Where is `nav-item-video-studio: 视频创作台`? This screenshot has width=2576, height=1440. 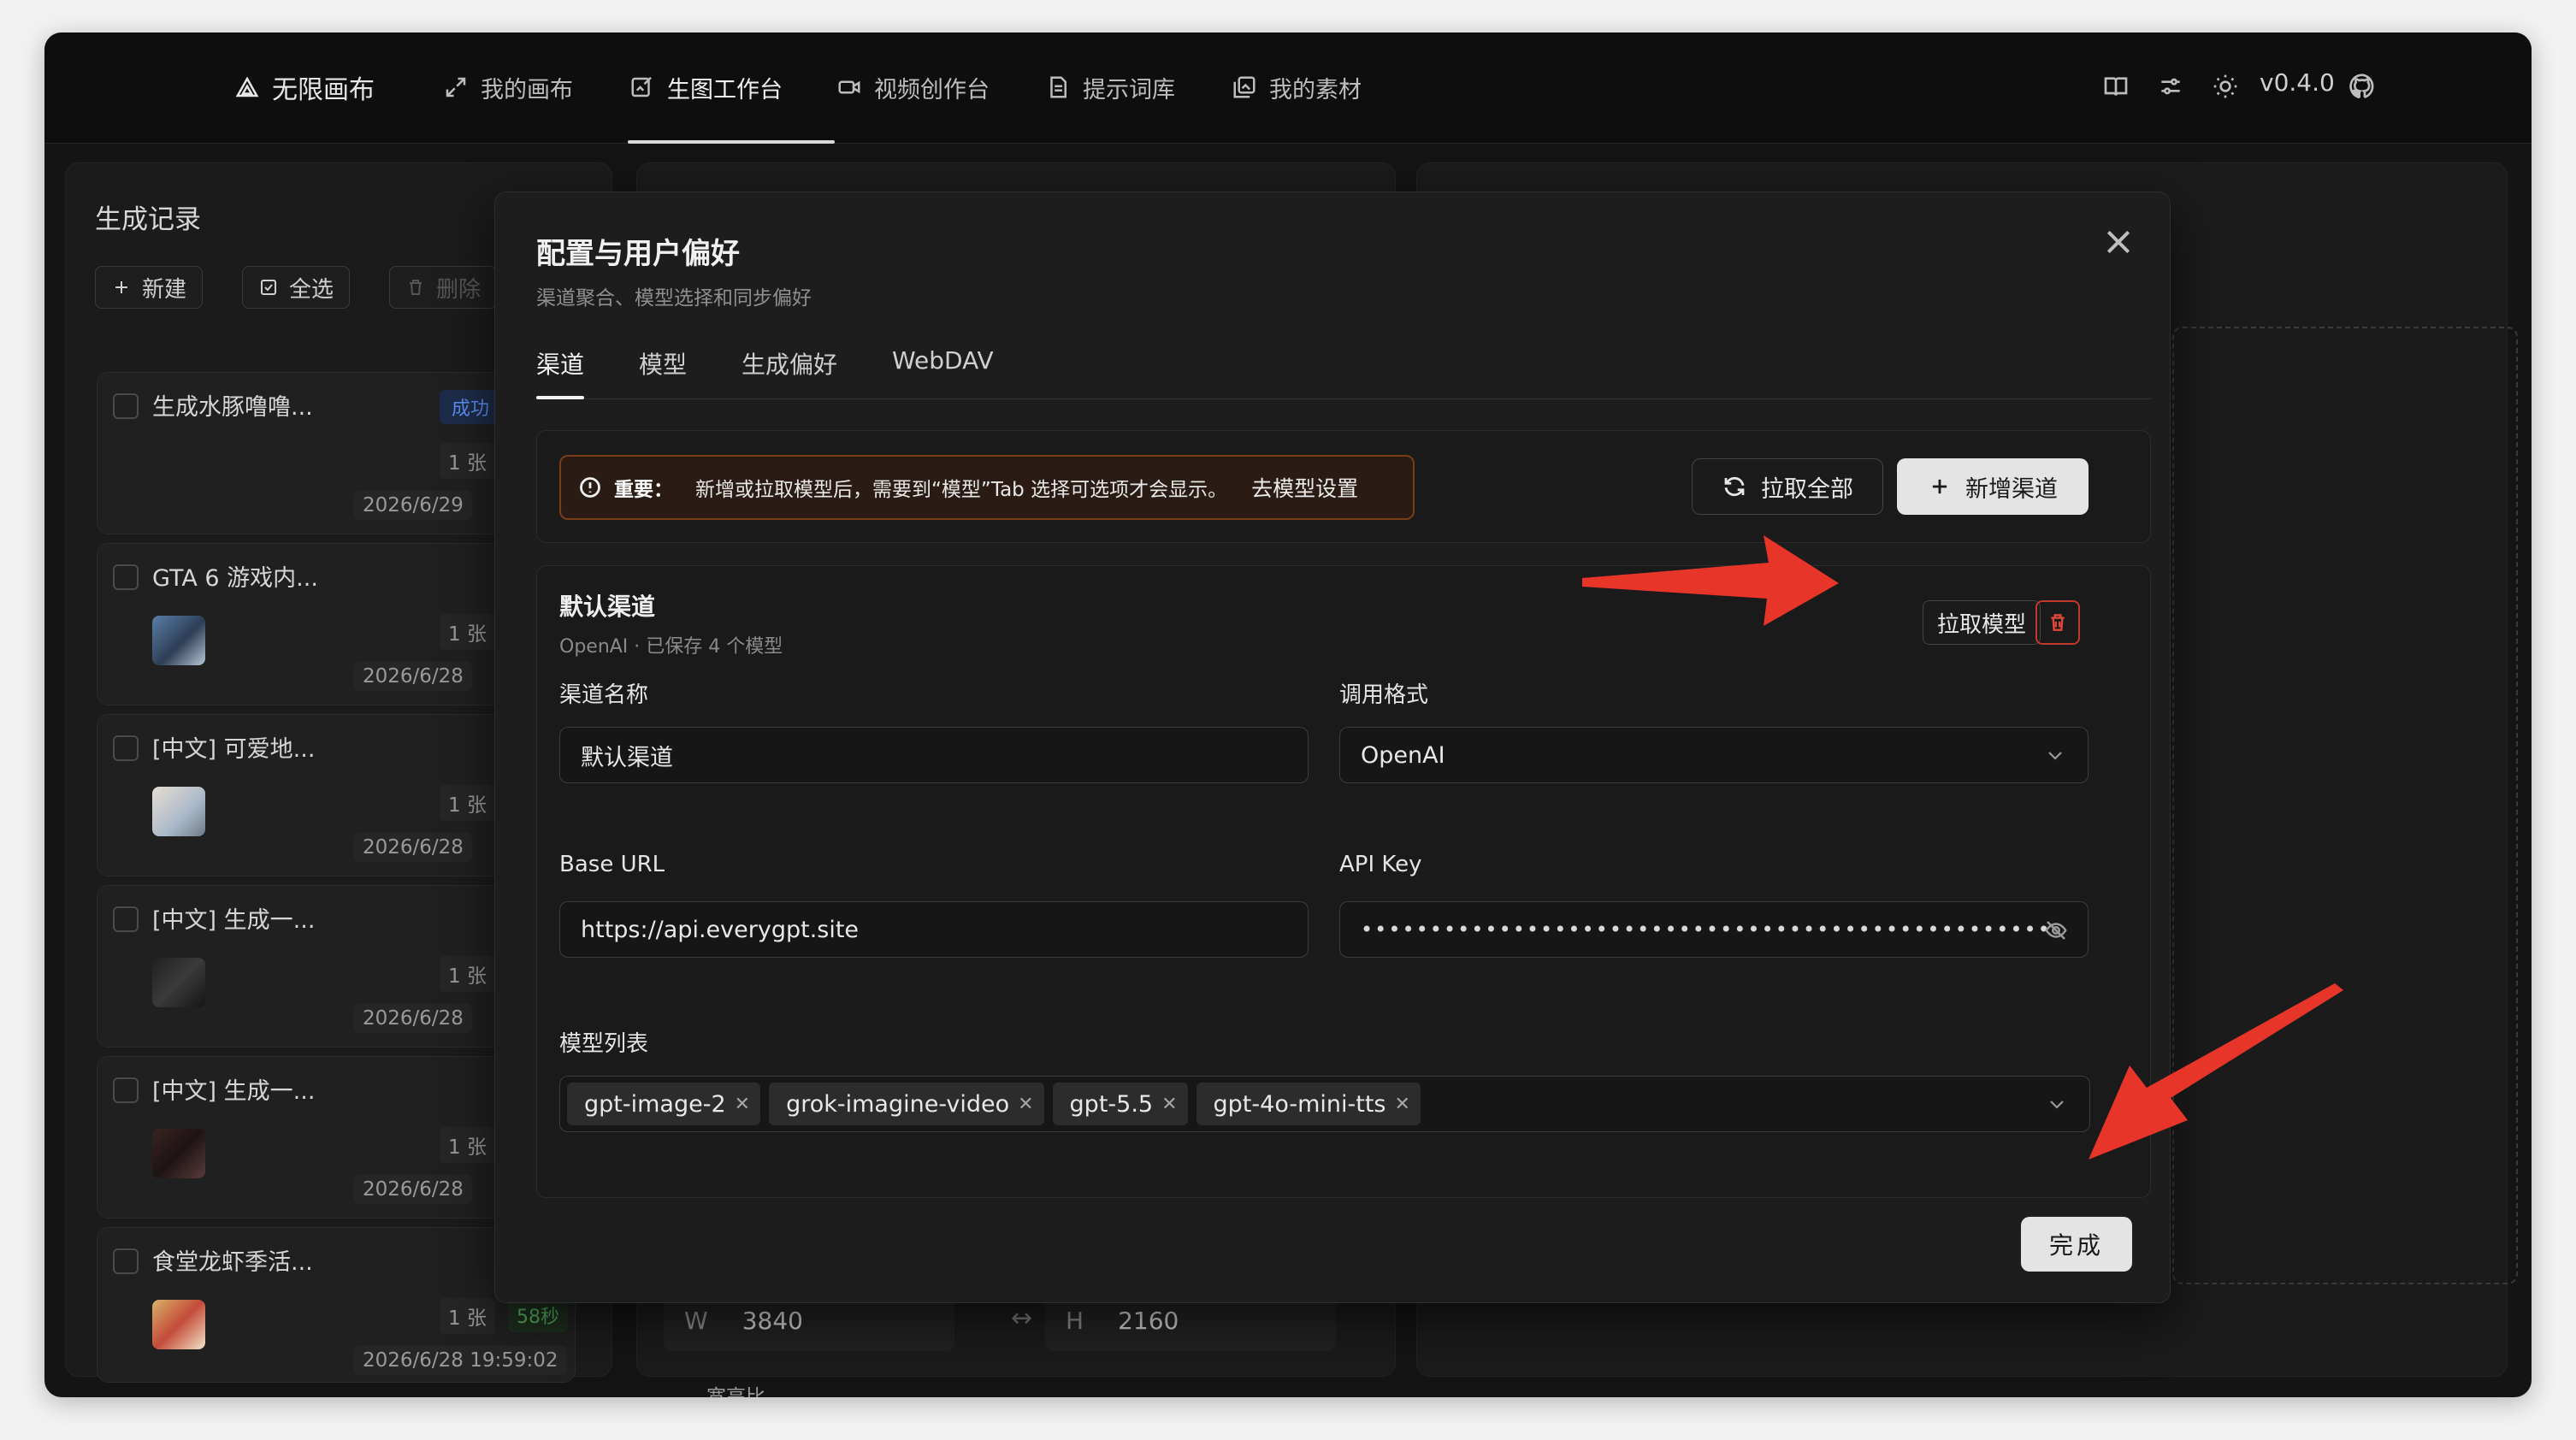
nav-item-video-studio: 视频创作台 is located at coordinates (913, 87).